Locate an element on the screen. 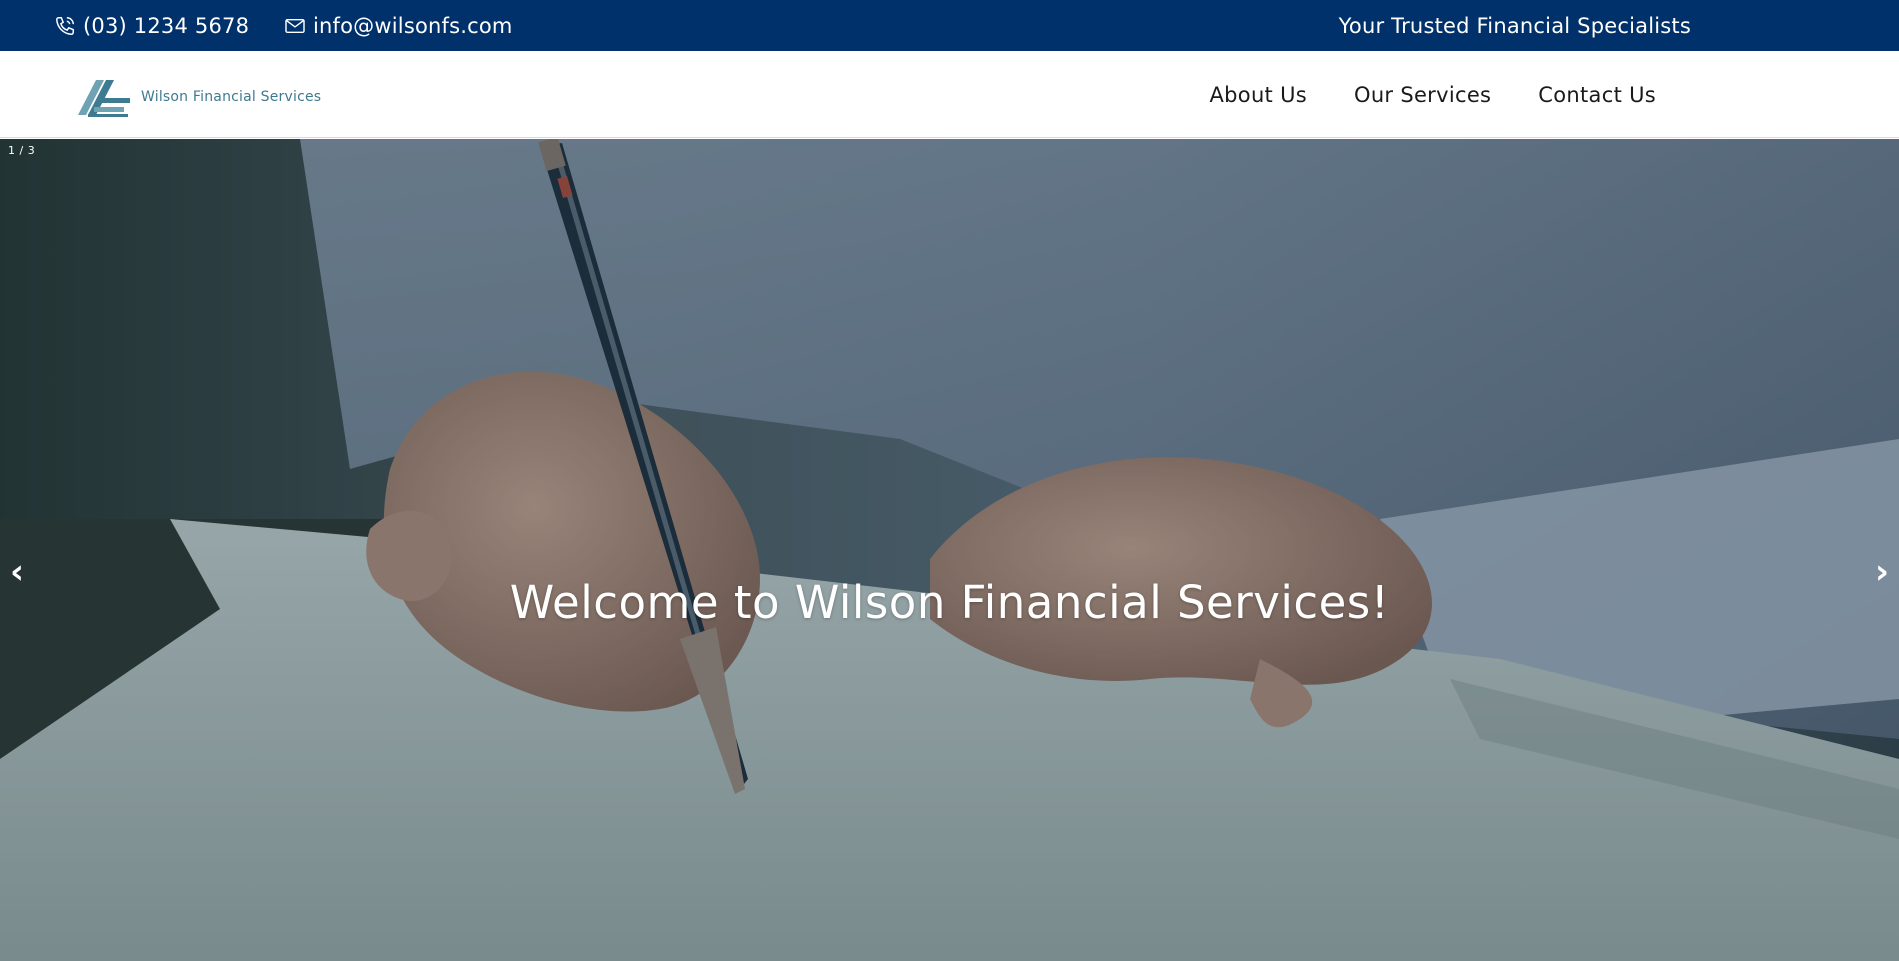 The width and height of the screenshot is (1899, 961). email-contact: info@wilsonfs.com is located at coordinates (398, 25).